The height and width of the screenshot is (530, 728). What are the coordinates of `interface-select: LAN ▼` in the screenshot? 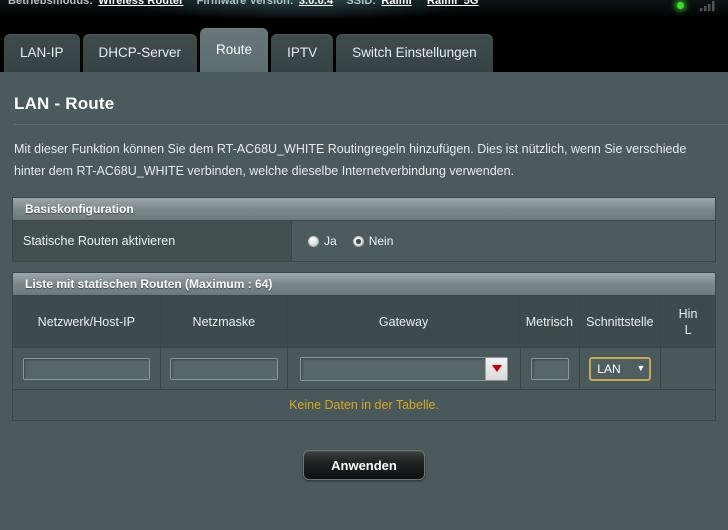 It's located at (620, 368).